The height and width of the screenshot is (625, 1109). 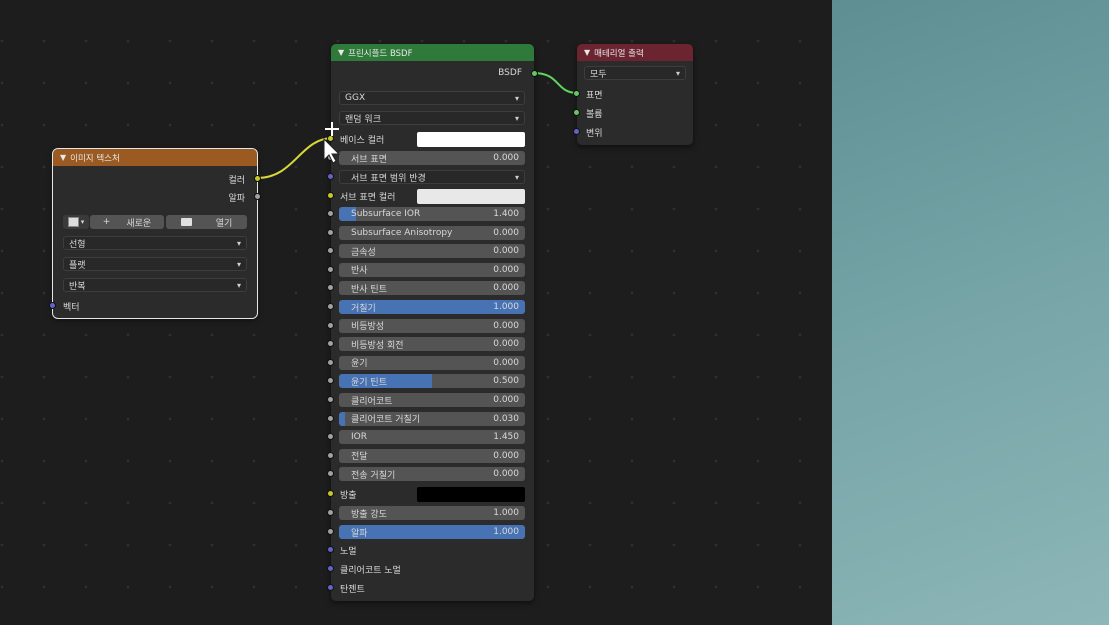 I want to click on property-slider: 비등방성 회전 0.000, so click(x=432, y=344).